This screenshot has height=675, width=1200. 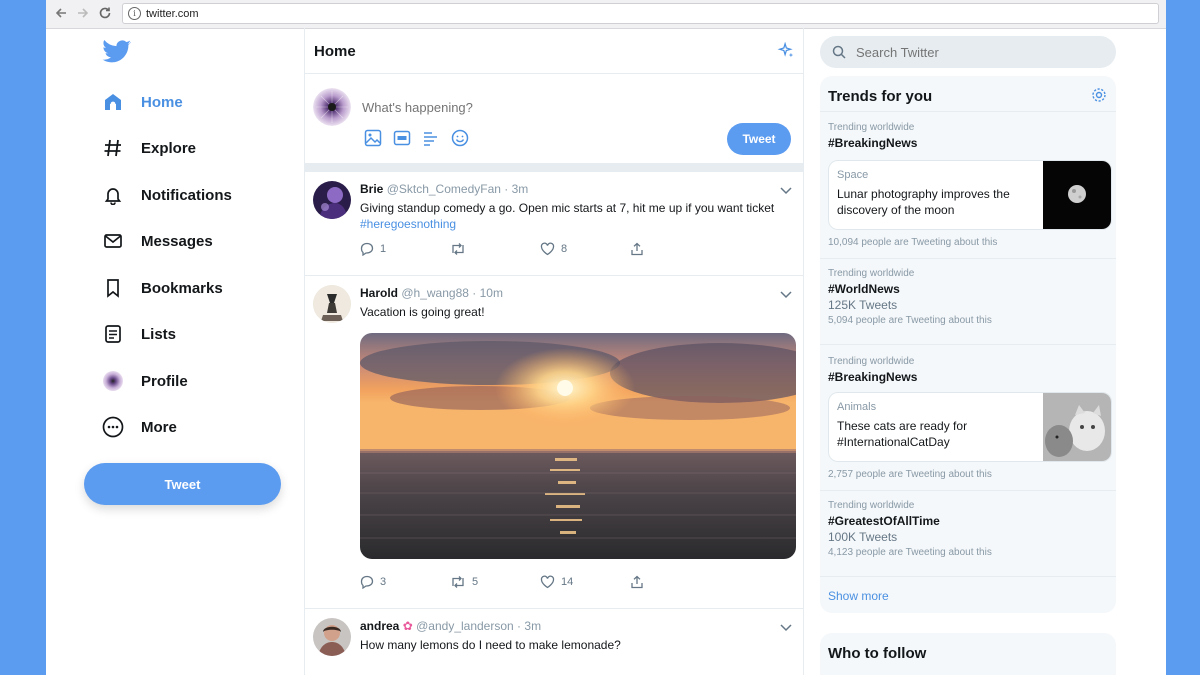 I want to click on tweet-handle: @andy_landerson, so click(x=465, y=626).